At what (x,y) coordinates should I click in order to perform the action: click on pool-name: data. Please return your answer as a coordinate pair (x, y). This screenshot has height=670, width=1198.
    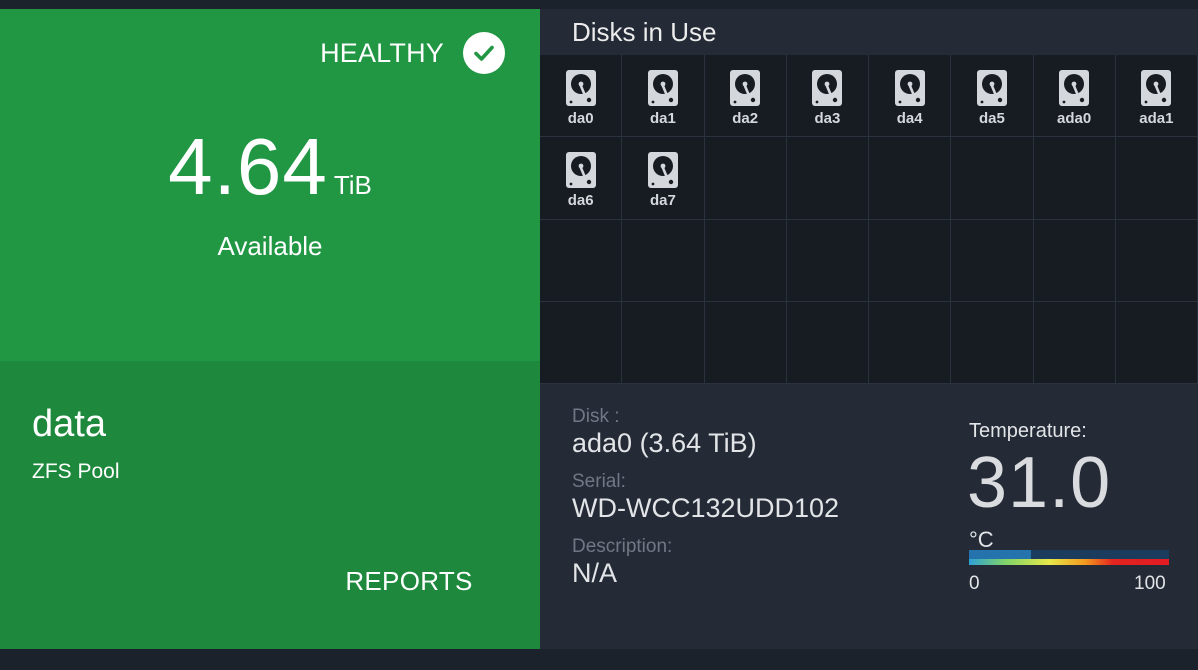
    Looking at the image, I should click on (69, 424).